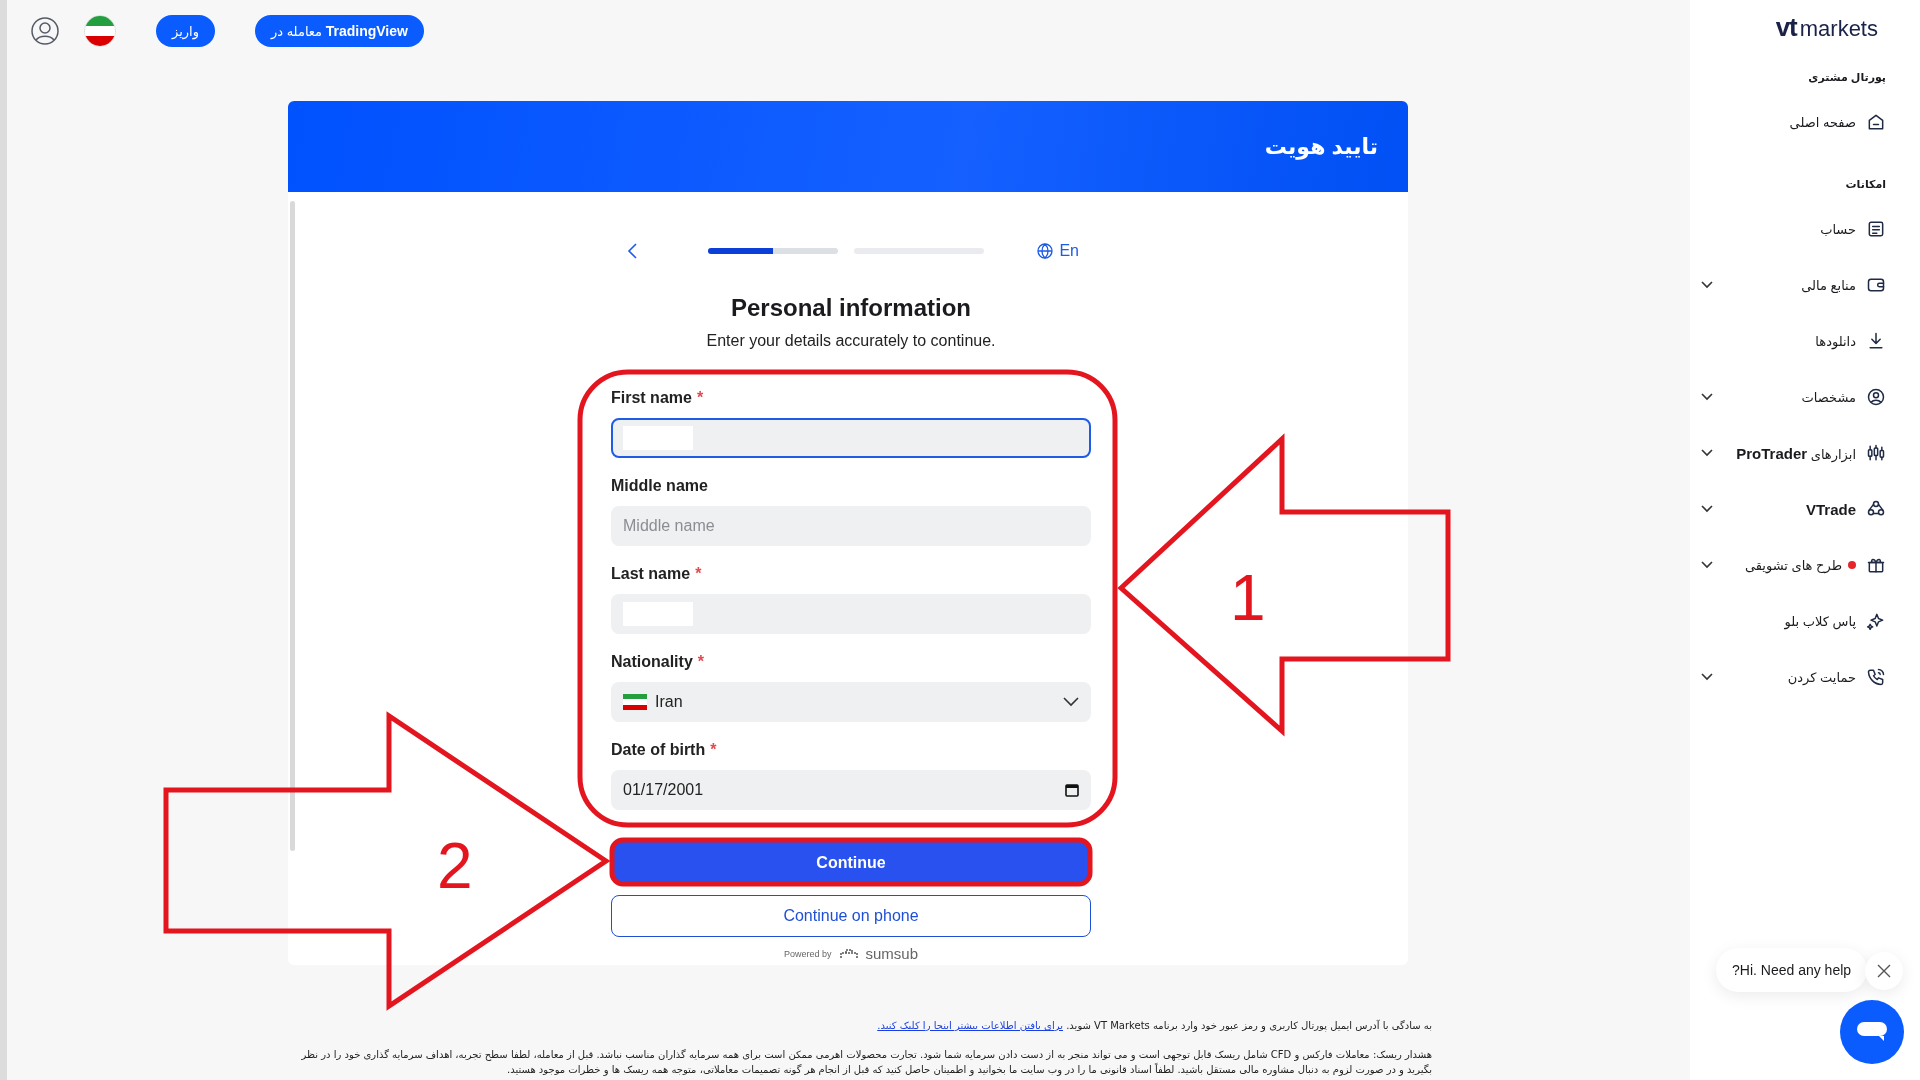 Image resolution: width=1920 pixels, height=1080 pixels. I want to click on close-cross-icon, so click(1884, 971).